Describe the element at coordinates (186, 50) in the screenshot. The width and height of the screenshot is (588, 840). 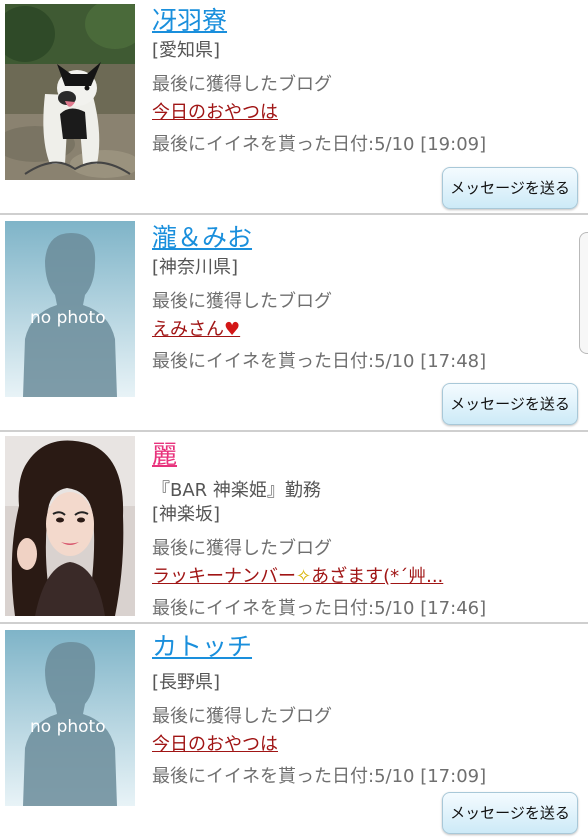
I see `user-location: [愛知県]` at that location.